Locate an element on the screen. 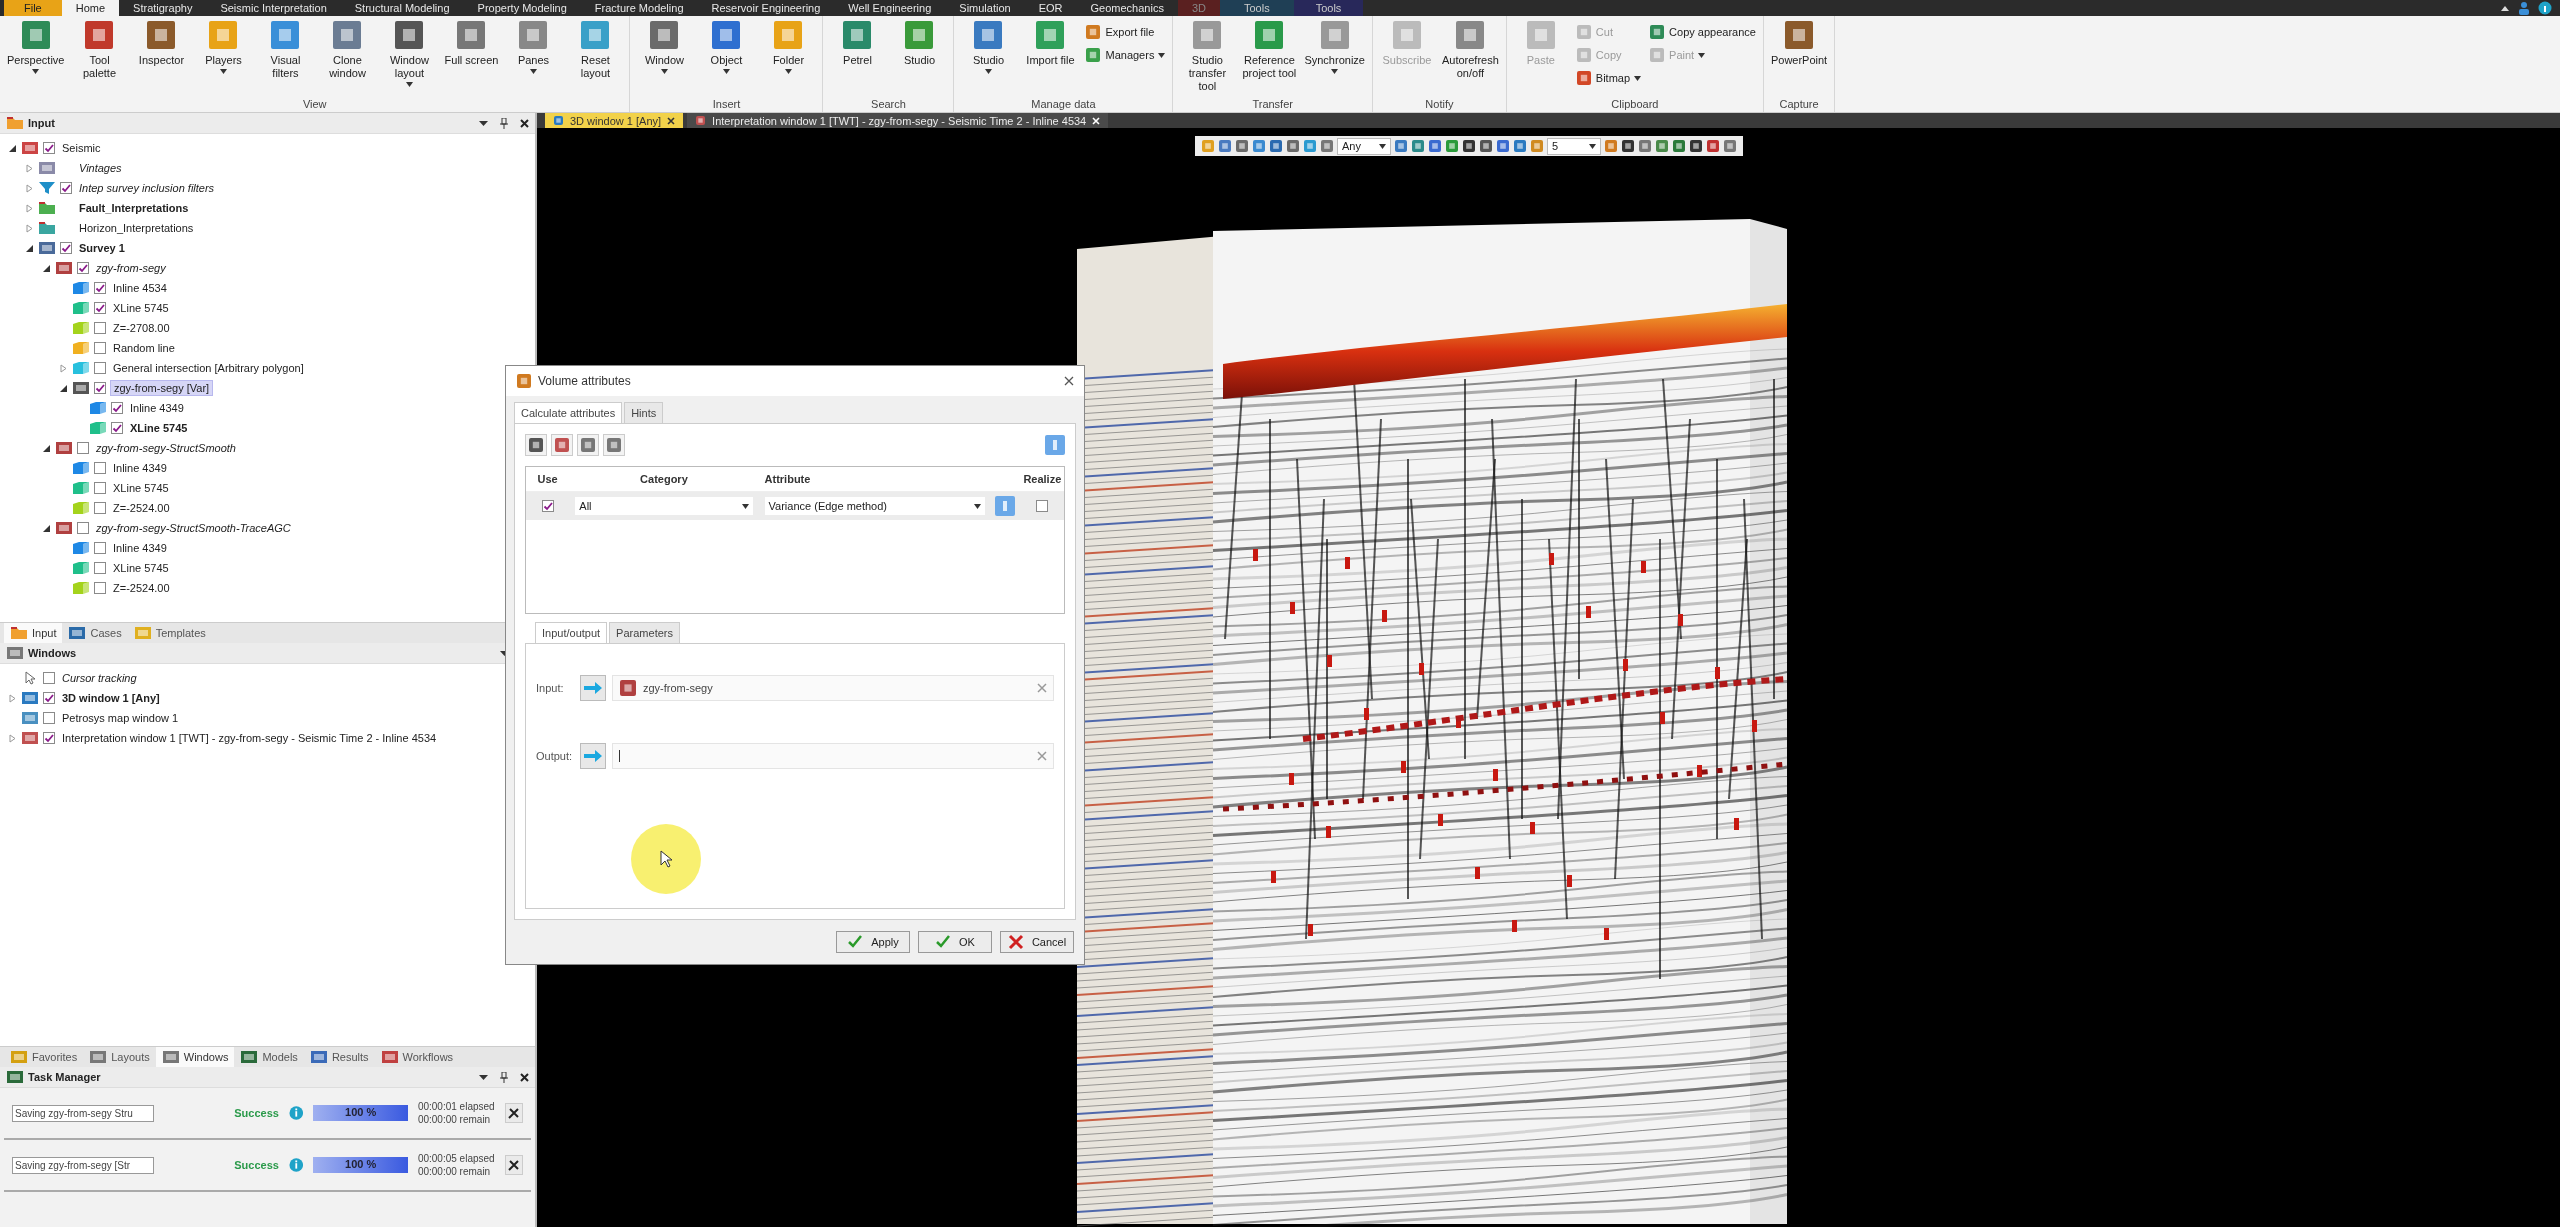 This screenshot has width=2560, height=1227. ribbon-button: Import file is located at coordinates (1050, 43).